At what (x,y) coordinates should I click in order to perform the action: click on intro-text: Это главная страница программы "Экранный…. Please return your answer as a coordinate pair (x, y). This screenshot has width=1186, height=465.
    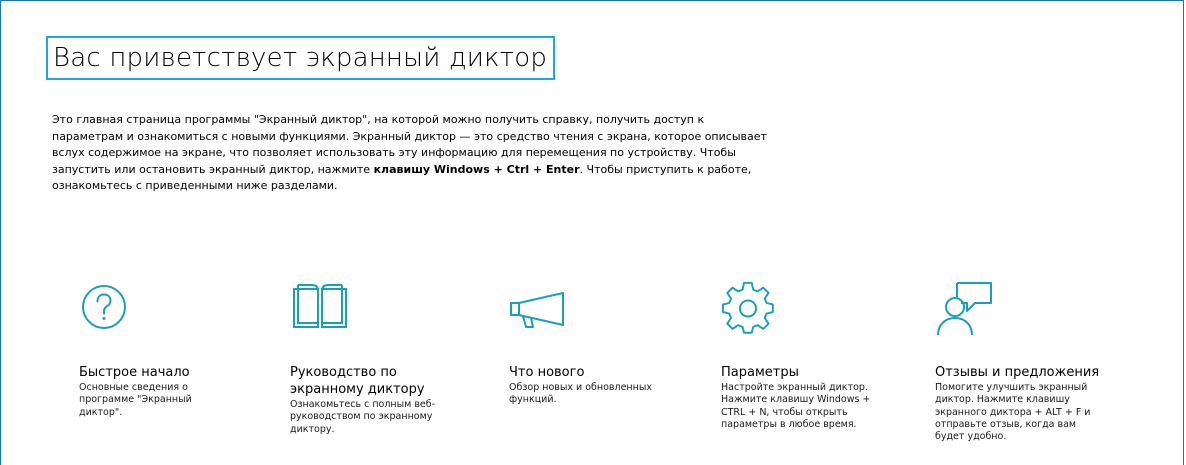
    Looking at the image, I should click on (412, 153).